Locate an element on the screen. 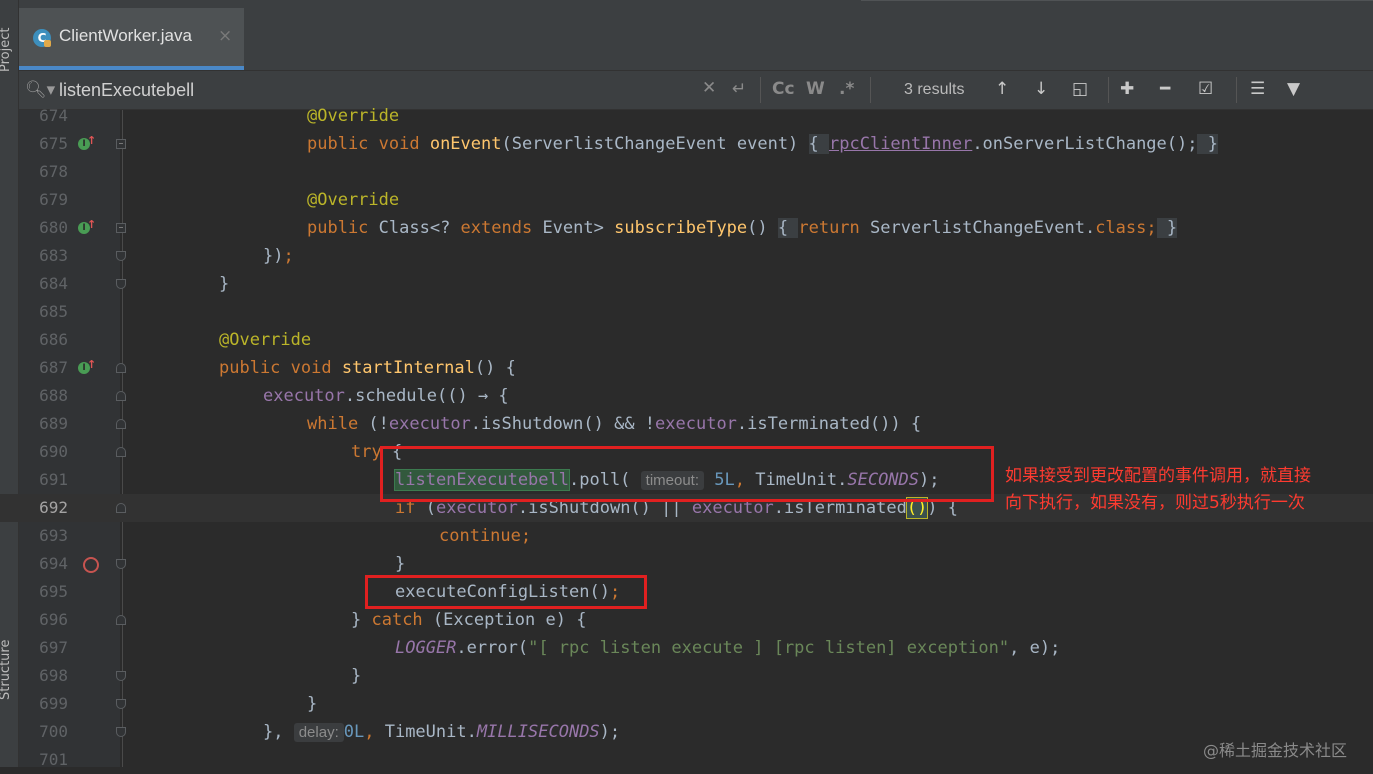 The height and width of the screenshot is (774, 1373). line-number: 684 is located at coordinates (53, 283).